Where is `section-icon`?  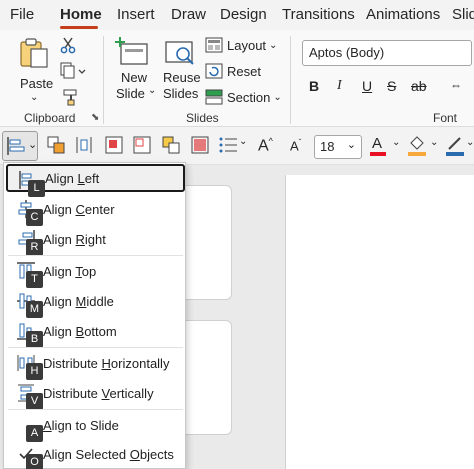
section-icon is located at coordinates (214, 97).